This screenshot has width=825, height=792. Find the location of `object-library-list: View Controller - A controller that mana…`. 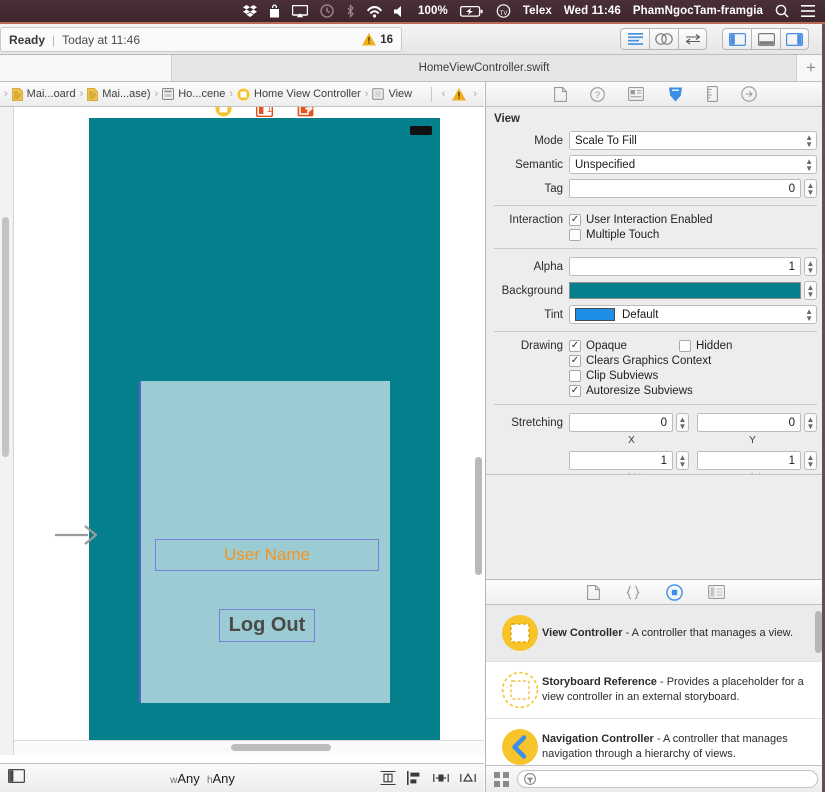

object-library-list: View Controller - A controller that mana… is located at coordinates (655, 687).